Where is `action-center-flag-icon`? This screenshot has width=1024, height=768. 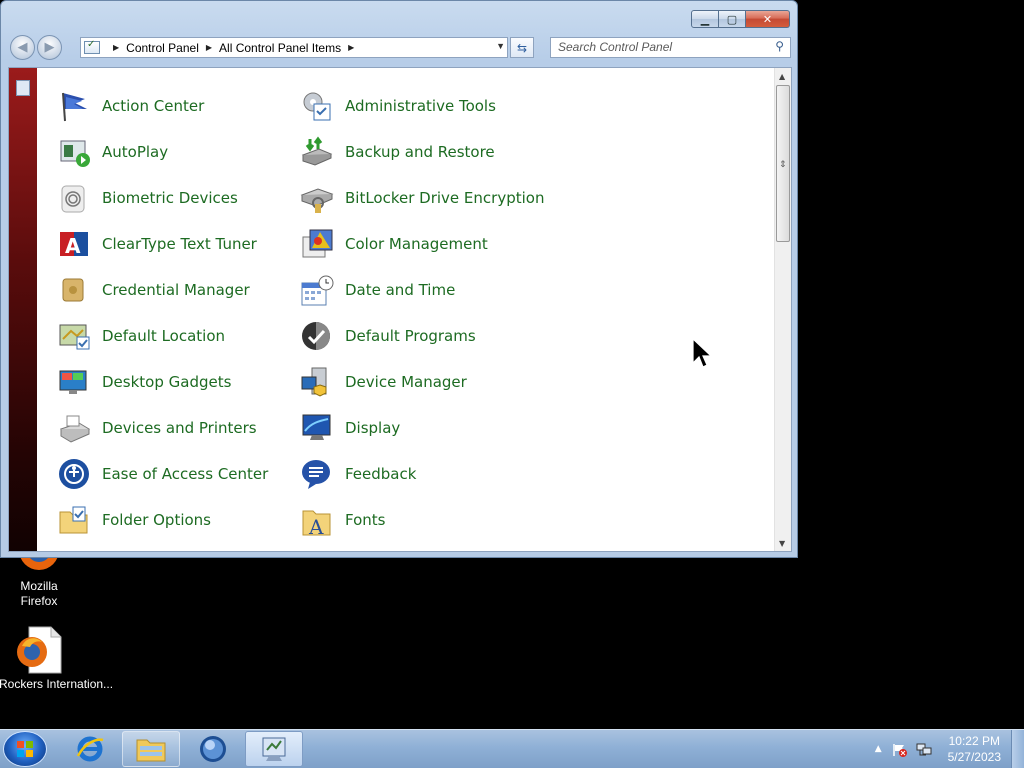
action-center-flag-icon is located at coordinates (900, 749).